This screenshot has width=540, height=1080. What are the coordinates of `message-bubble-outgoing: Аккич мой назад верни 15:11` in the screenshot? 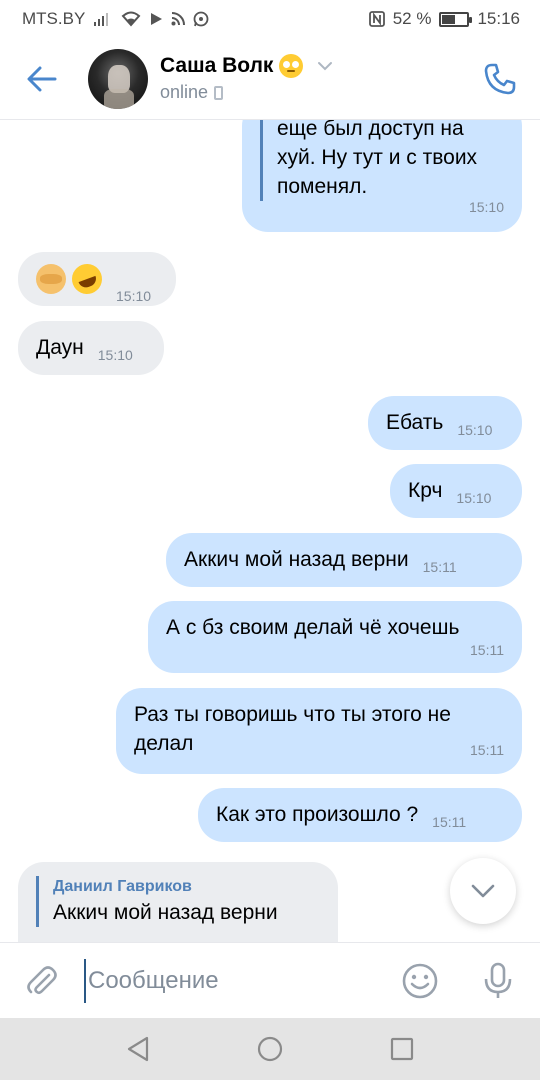 It's located at (344, 560).